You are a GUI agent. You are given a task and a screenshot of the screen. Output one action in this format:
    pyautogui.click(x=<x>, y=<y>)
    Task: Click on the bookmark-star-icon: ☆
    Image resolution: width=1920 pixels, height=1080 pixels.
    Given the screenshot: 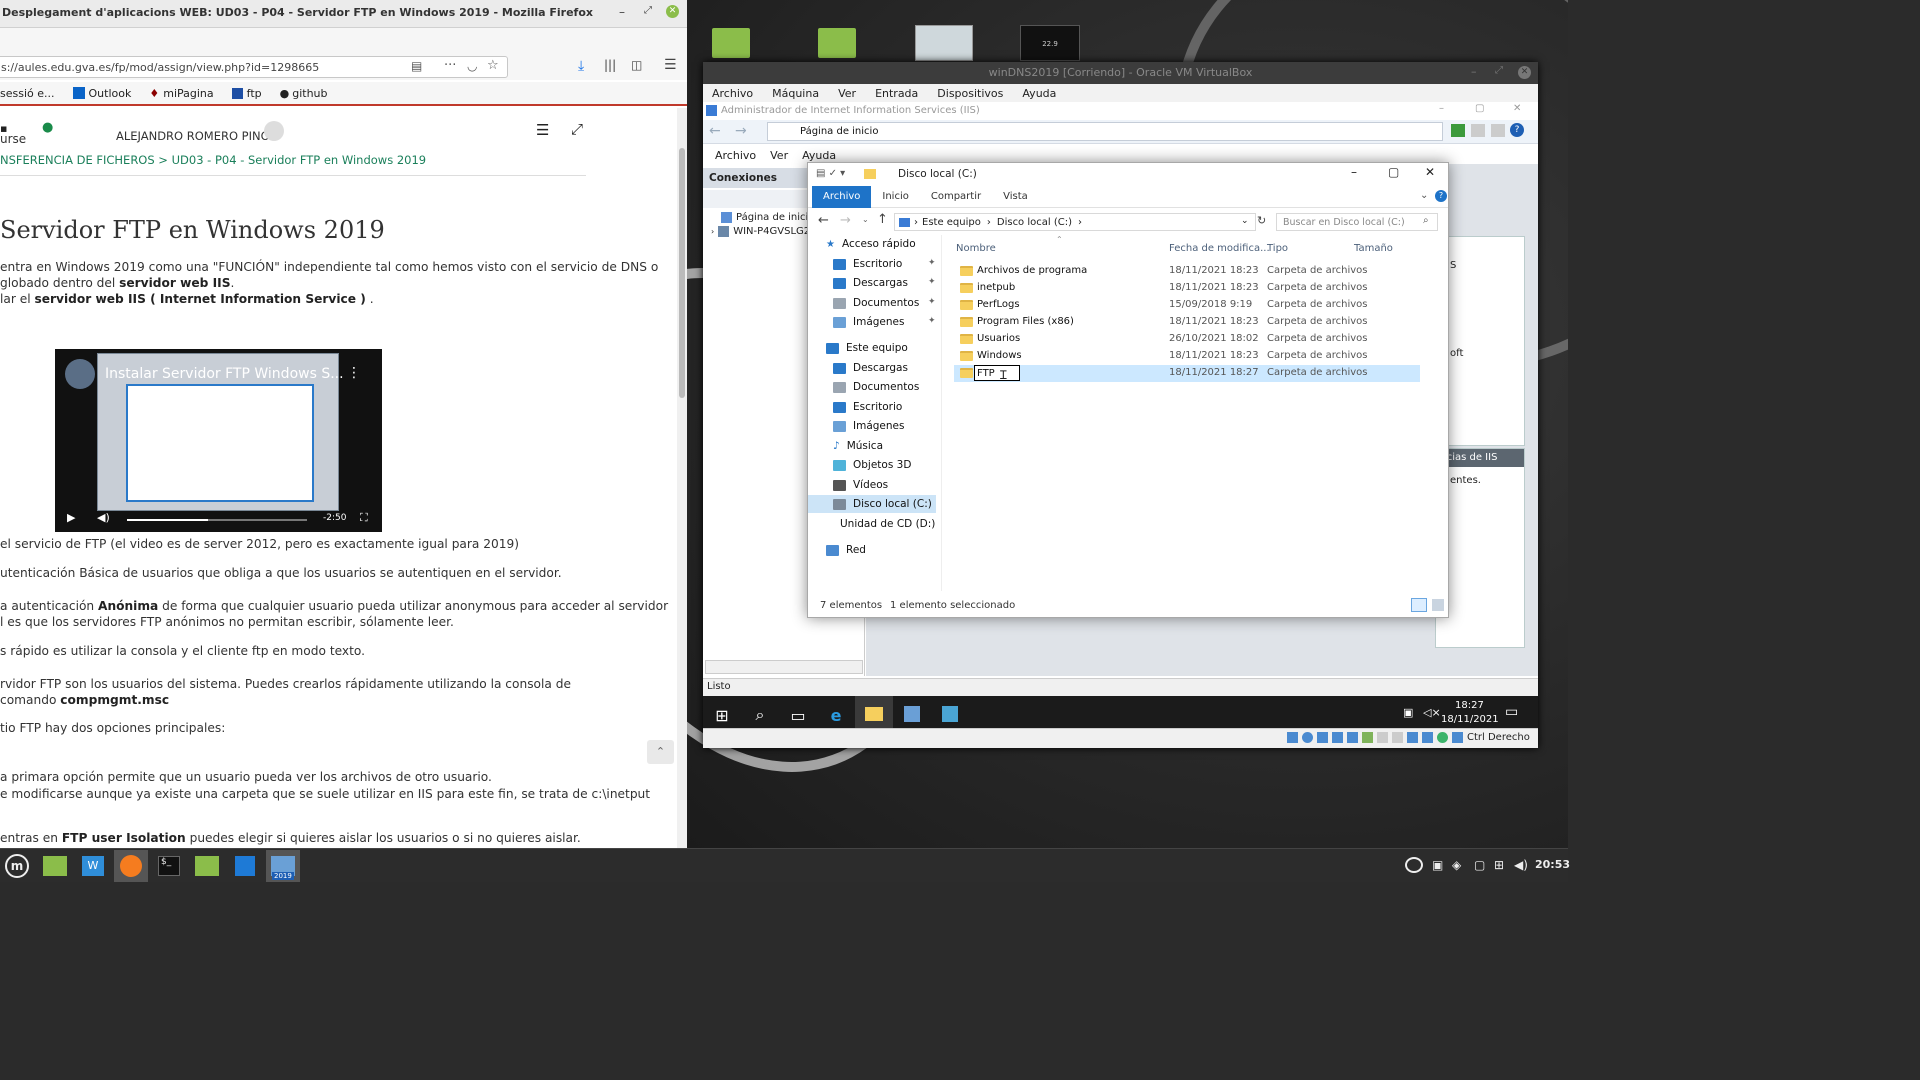 What is the action you would take?
    pyautogui.click(x=493, y=65)
    